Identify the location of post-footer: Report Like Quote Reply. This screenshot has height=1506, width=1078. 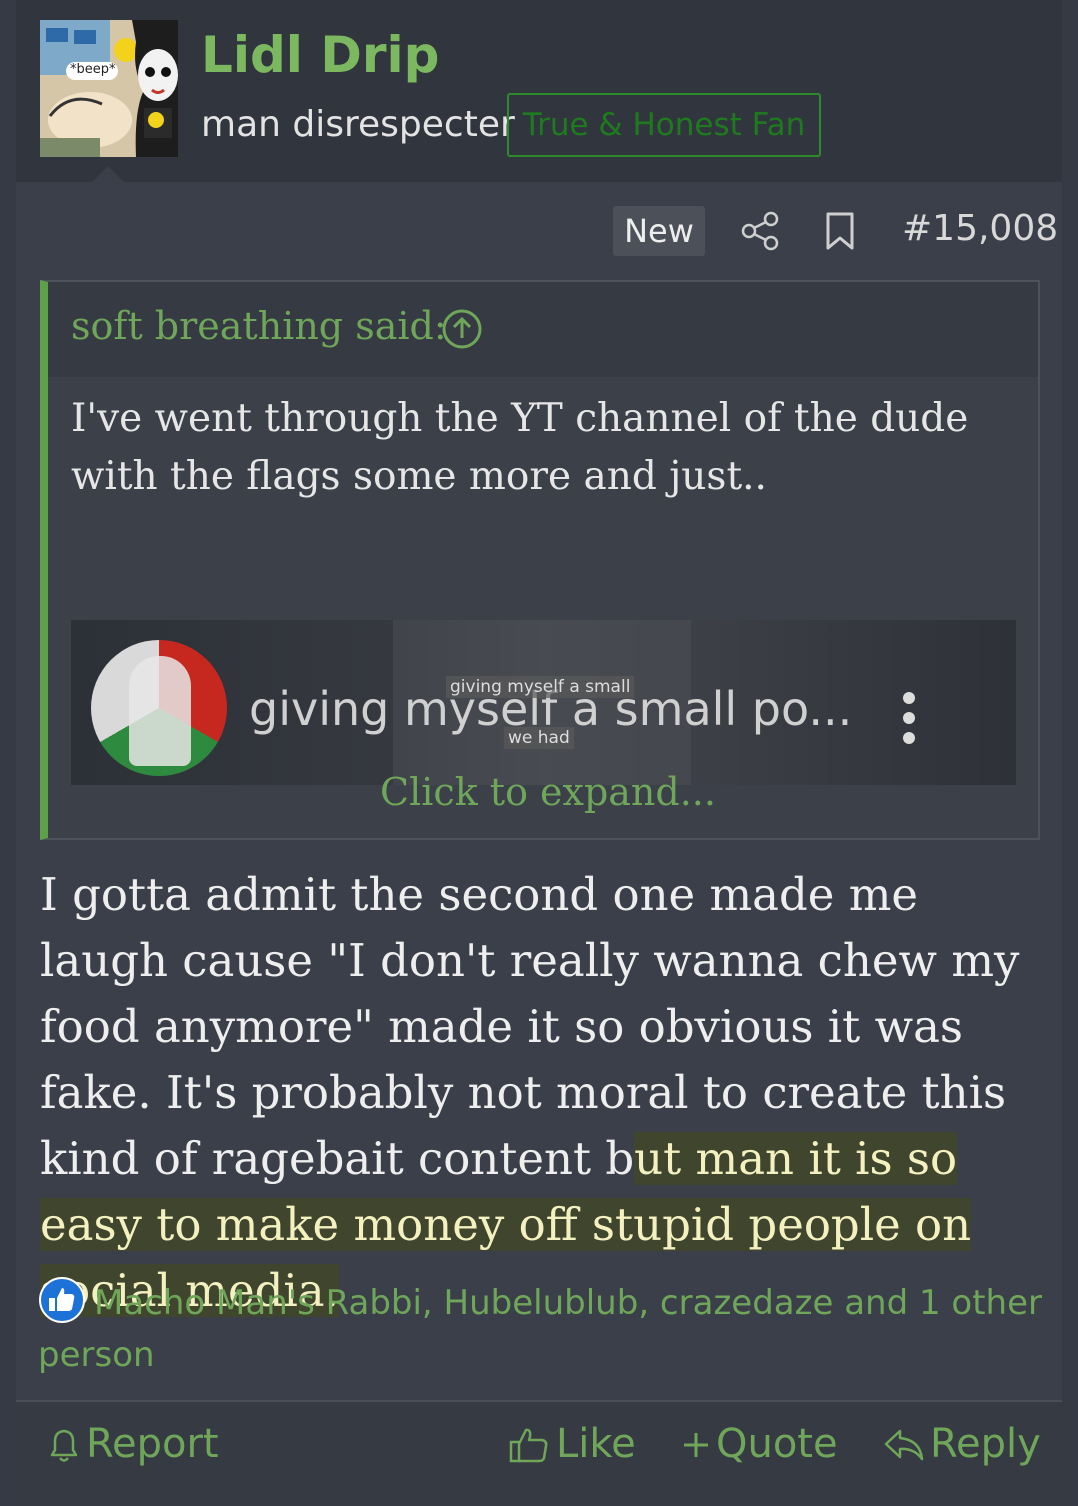
(539, 1453).